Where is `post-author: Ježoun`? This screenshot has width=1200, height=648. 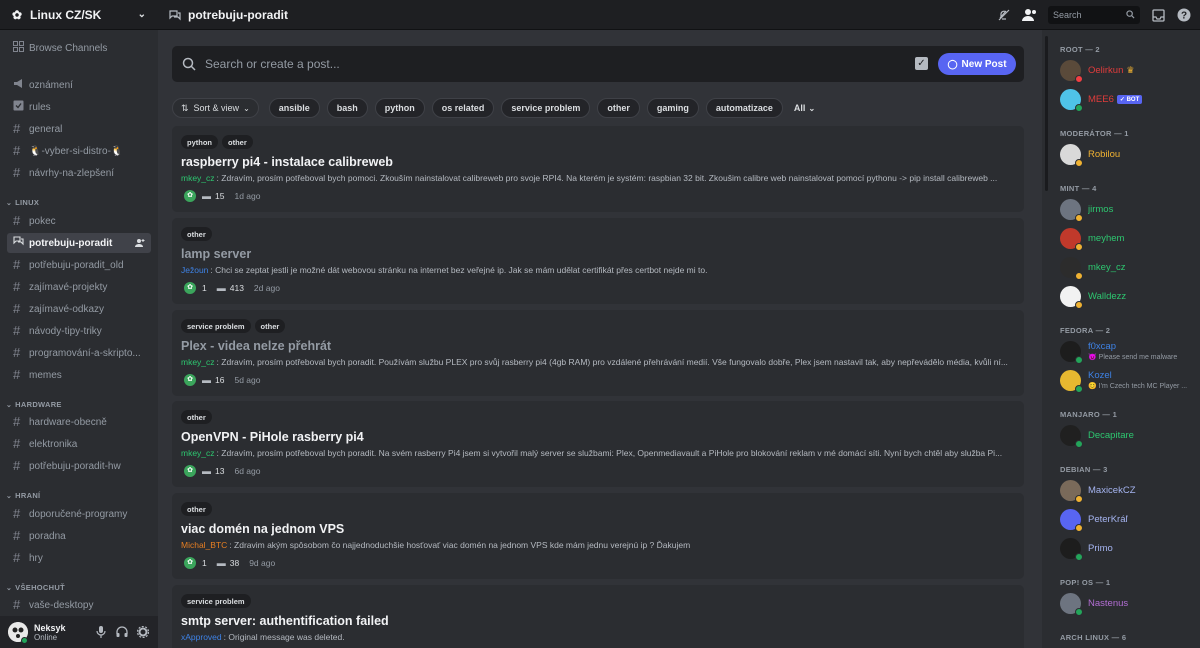 post-author: Ježoun is located at coordinates (194, 270).